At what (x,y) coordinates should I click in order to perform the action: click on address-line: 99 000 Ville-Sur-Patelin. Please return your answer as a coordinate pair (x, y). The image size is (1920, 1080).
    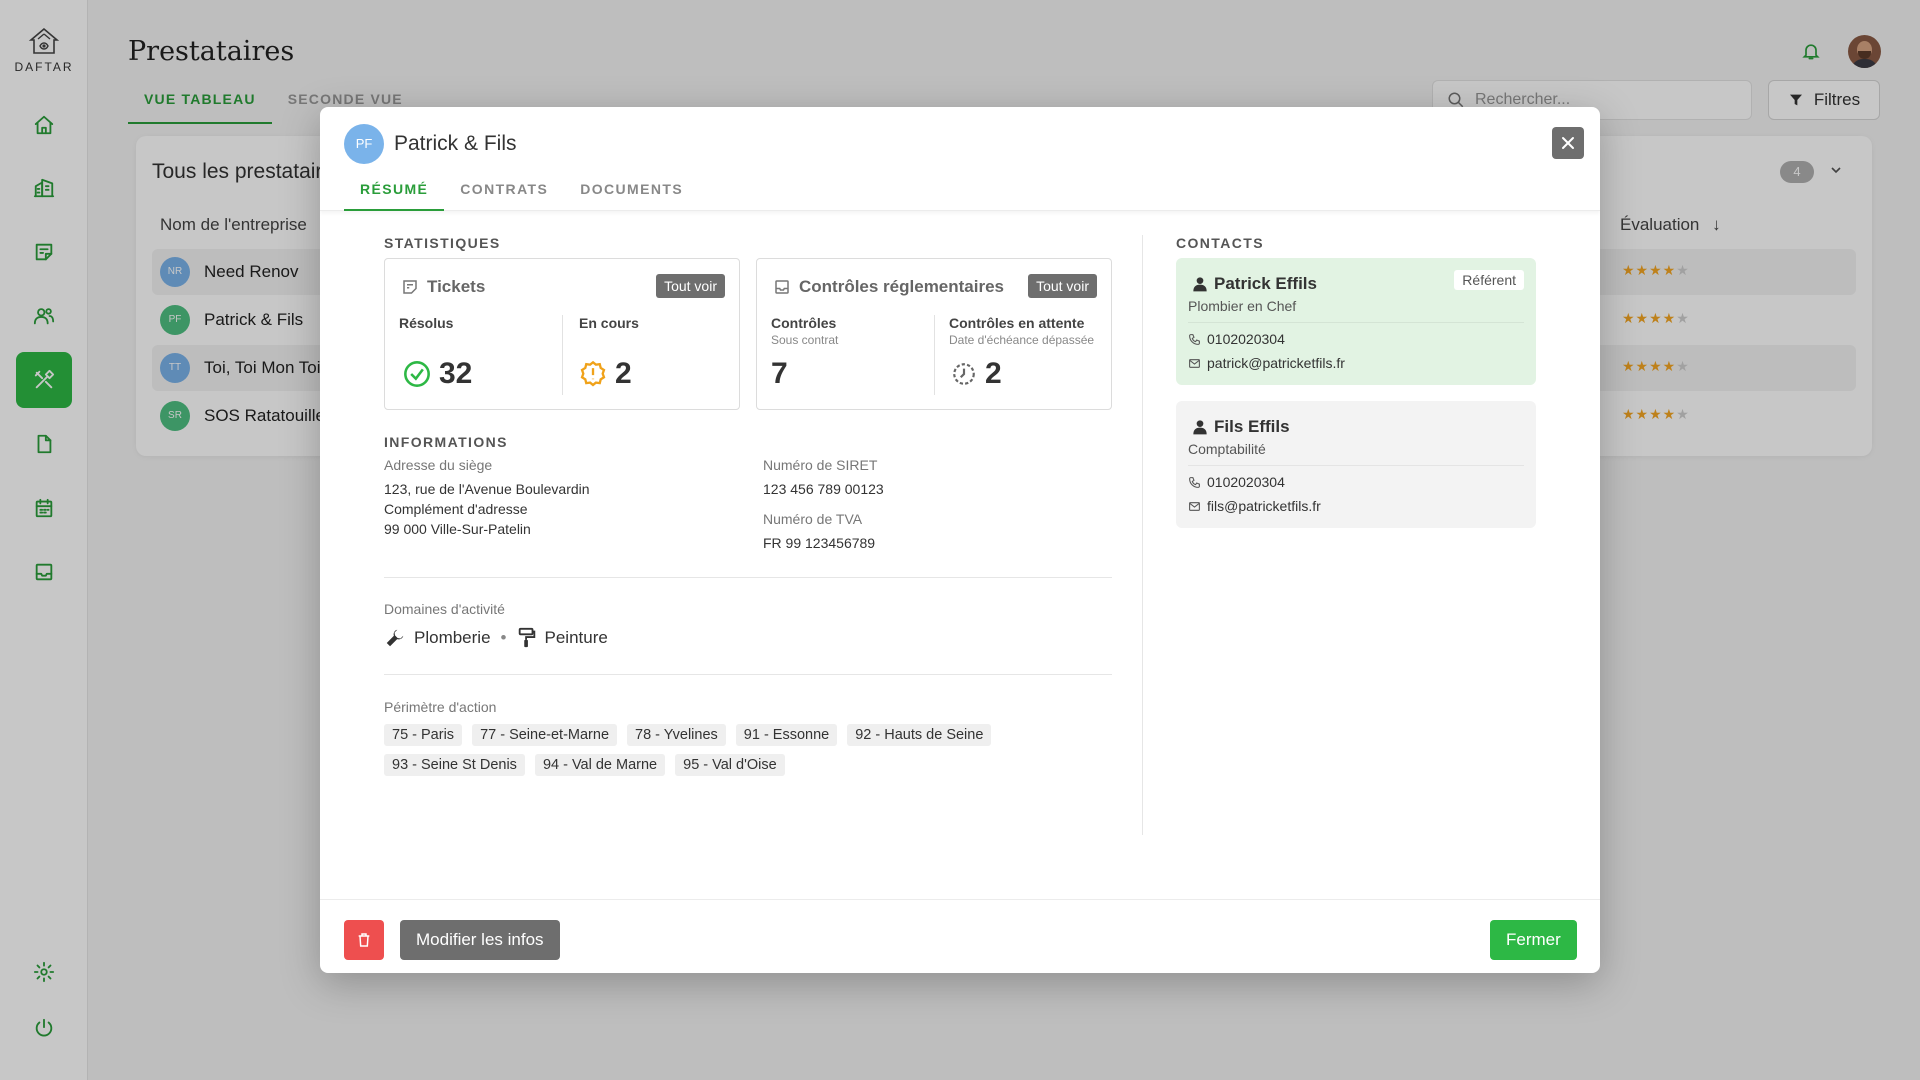
    Looking at the image, I should click on (457, 529).